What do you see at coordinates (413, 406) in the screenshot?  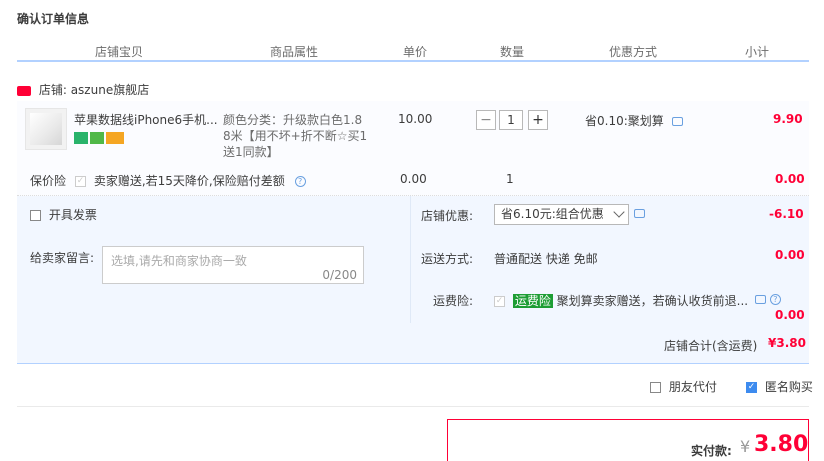 I see `divider` at bounding box center [413, 406].